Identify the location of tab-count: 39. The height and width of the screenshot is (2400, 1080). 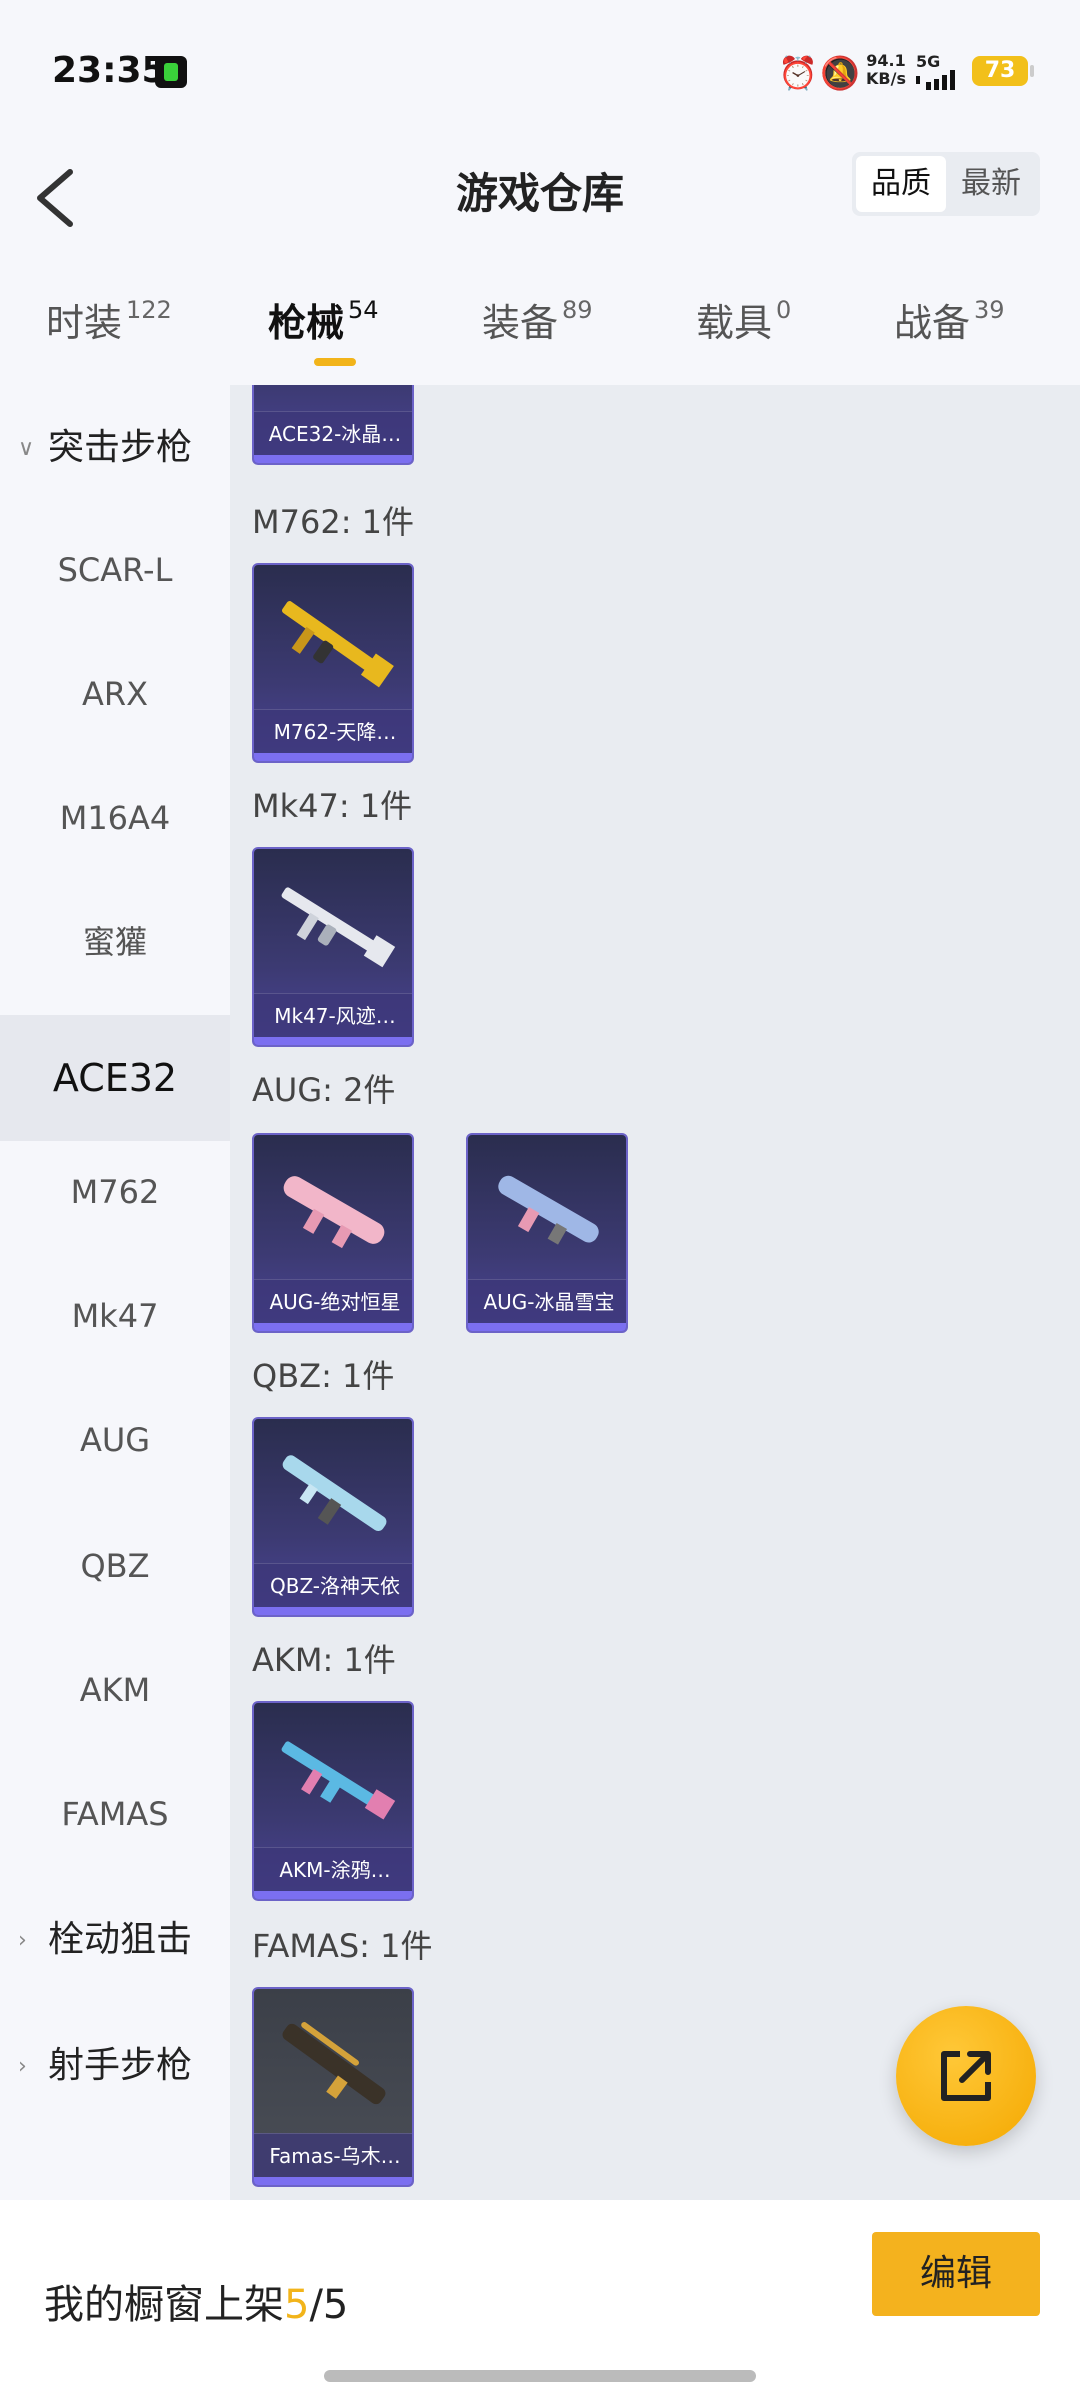
(989, 310).